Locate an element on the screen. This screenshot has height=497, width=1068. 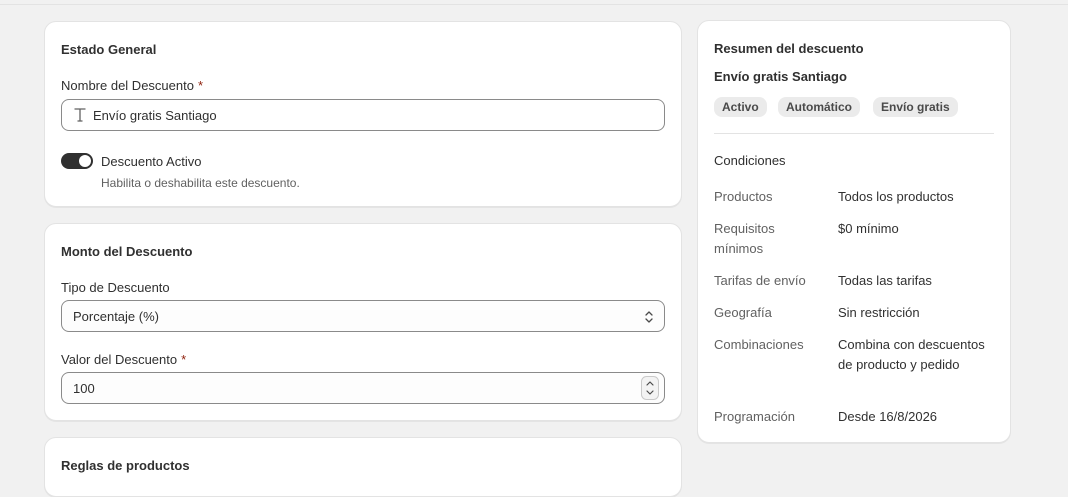
valor-descuento-label: Valor del Descuento * is located at coordinates (124, 359).